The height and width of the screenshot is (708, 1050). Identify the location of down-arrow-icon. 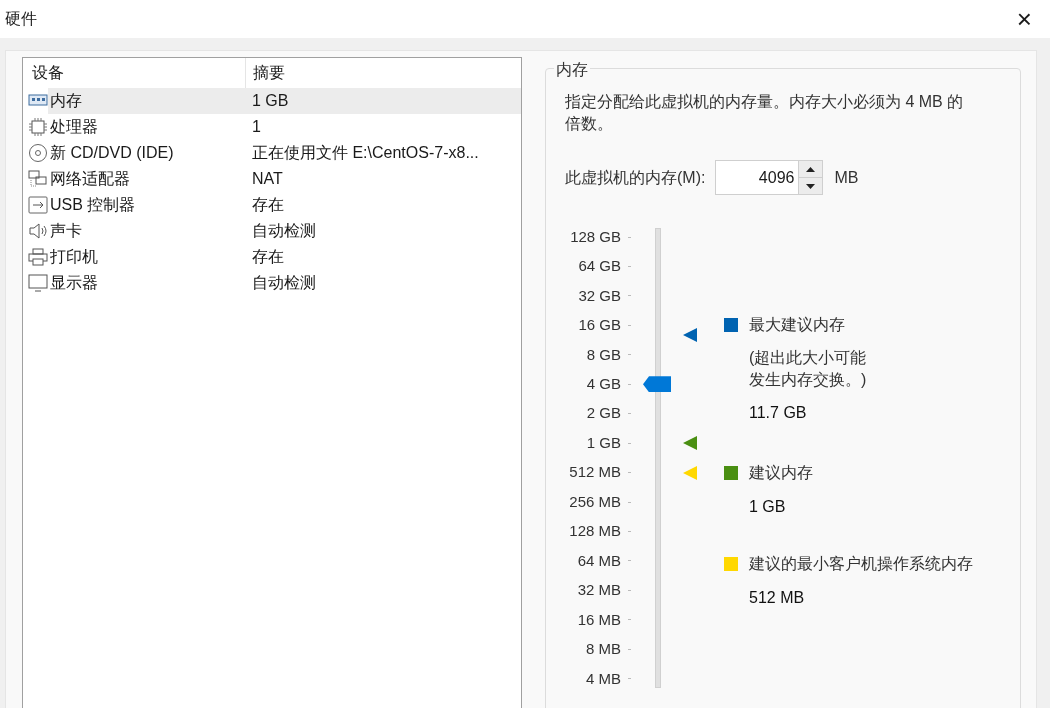
(811, 186).